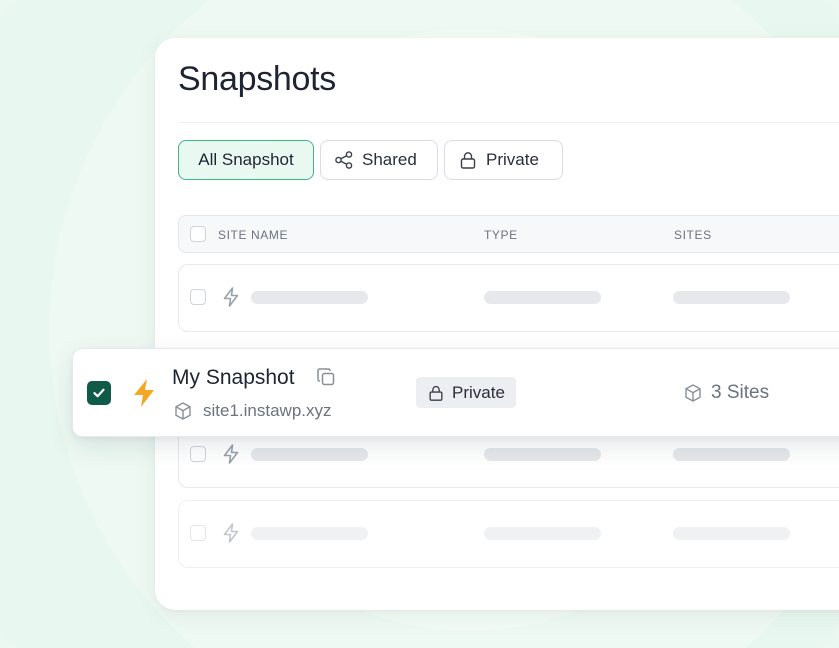  What do you see at coordinates (478, 392) in the screenshot?
I see `type-label: Private` at bounding box center [478, 392].